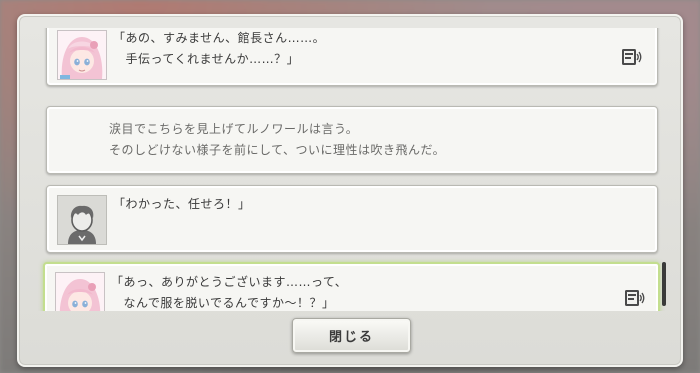 The width and height of the screenshot is (700, 373). Describe the element at coordinates (352, 57) in the screenshot. I see `backlog-entry: 「あの、すみません、館長さん……。 手伝ってくれませんか……？」` at that location.